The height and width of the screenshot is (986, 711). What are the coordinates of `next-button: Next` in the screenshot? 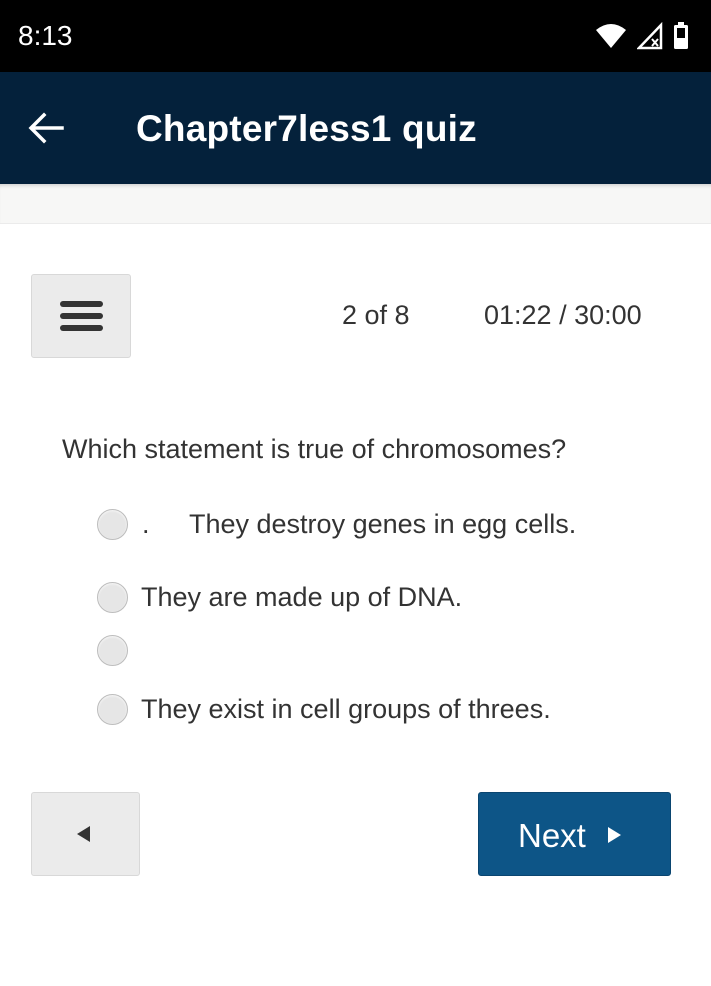 It's located at (574, 834).